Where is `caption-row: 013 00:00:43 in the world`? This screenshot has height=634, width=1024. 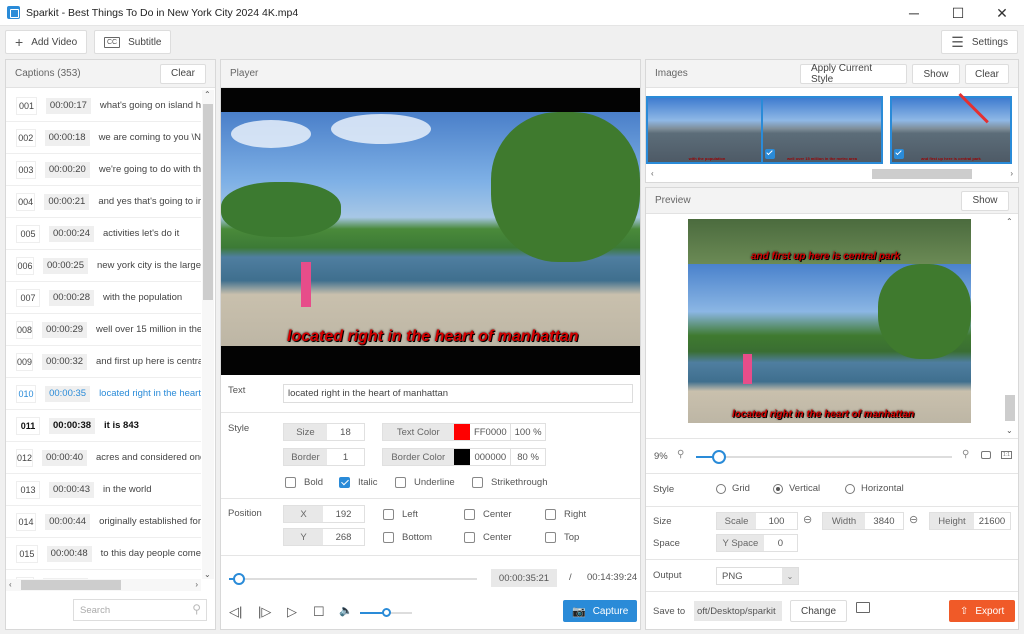 caption-row: 013 00:00:43 in the world is located at coordinates (103, 490).